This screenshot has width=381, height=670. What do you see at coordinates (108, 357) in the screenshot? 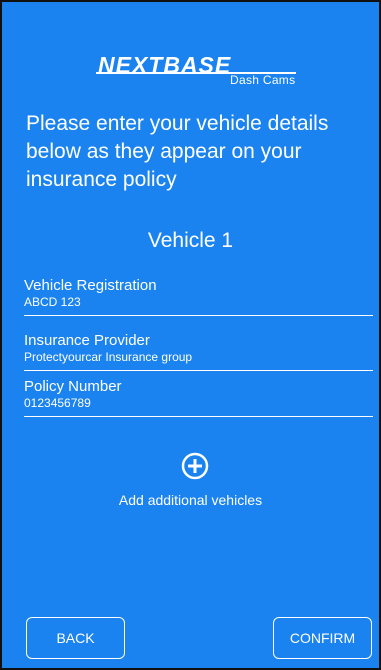
I see `insurance-provider-value: Protectyourcar Insurance group` at bounding box center [108, 357].